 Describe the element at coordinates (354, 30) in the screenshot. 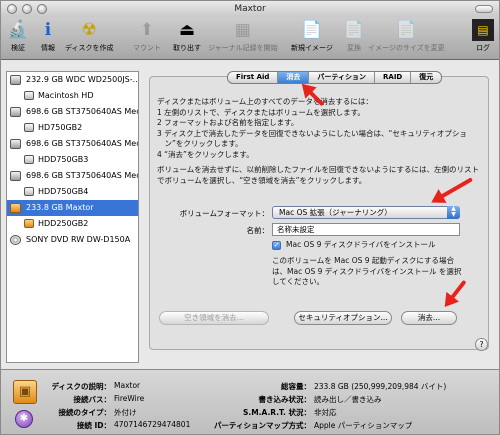

I see `convert-icon: 📄` at that location.